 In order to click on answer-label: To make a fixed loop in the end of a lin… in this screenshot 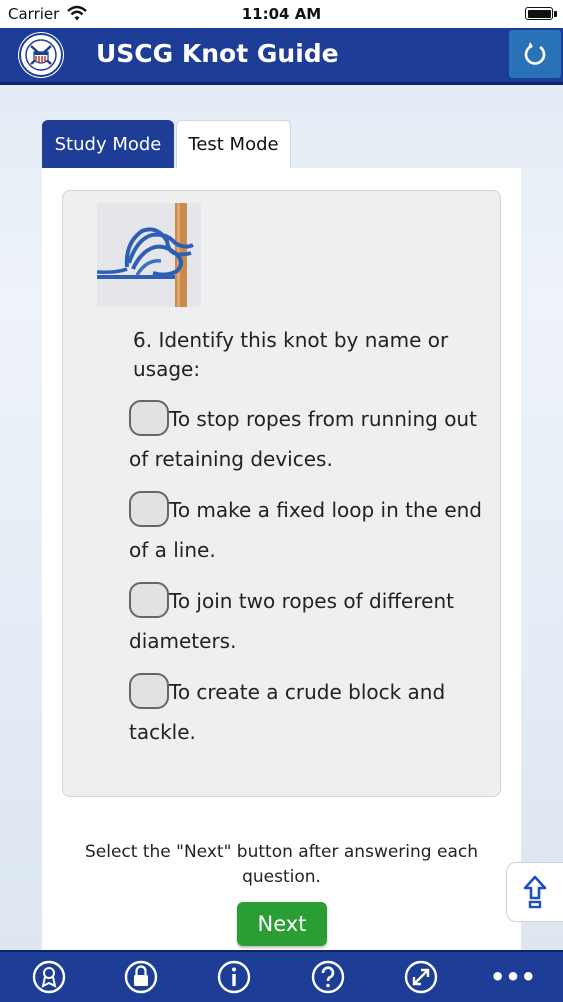, I will do `click(305, 530)`.